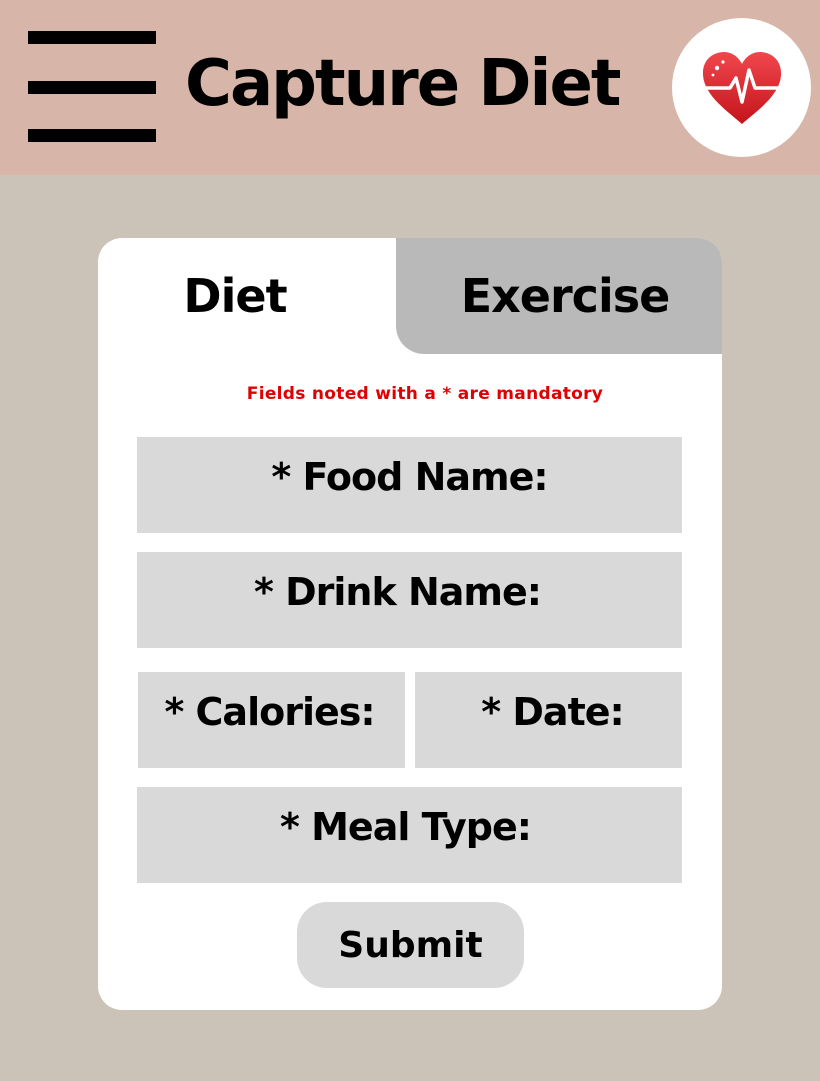 This screenshot has height=1081, width=820. Describe the element at coordinates (409, 477) in the screenshot. I see `food-name-label: * Food Name:` at that location.